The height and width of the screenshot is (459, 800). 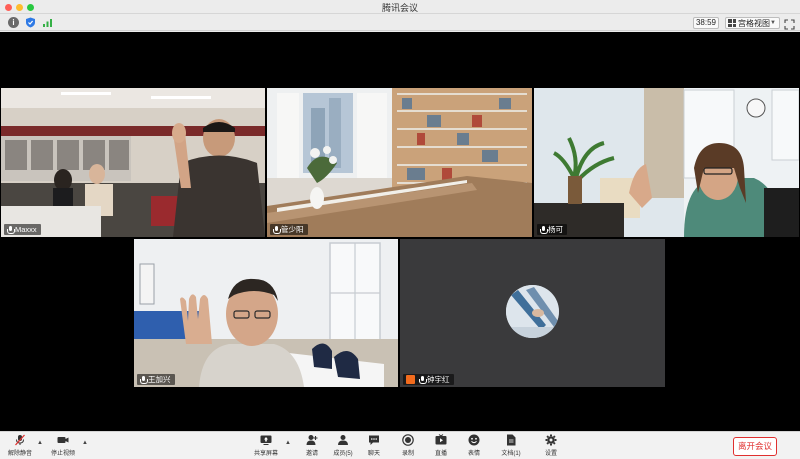 What do you see at coordinates (789, 23) in the screenshot?
I see `fullscreen-icon` at bounding box center [789, 23].